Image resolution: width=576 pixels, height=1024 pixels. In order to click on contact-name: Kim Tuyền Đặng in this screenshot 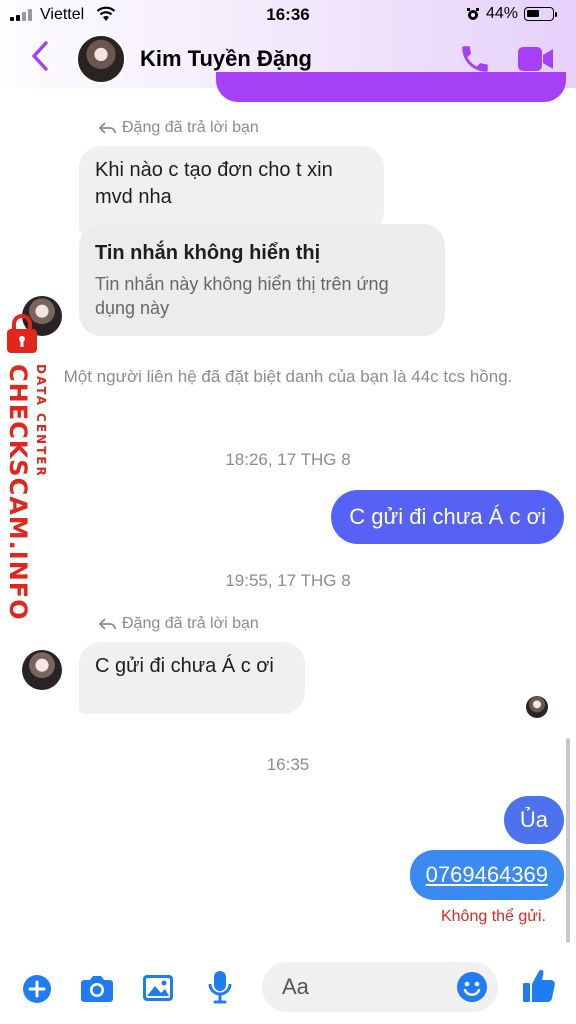, I will do `click(226, 59)`.